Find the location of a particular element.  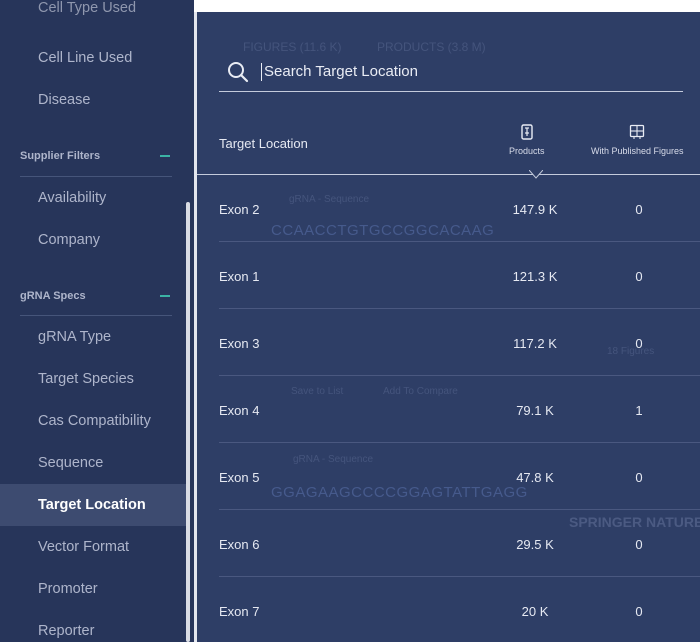

table-row: Exon 4 79.1 K 1 is located at coordinates (448, 409).